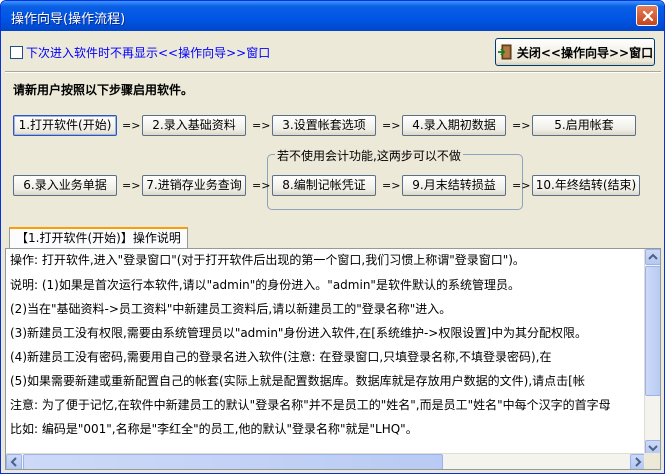  Describe the element at coordinates (584, 125) in the screenshot. I see `step-5-button: 5.启用帐套` at that location.